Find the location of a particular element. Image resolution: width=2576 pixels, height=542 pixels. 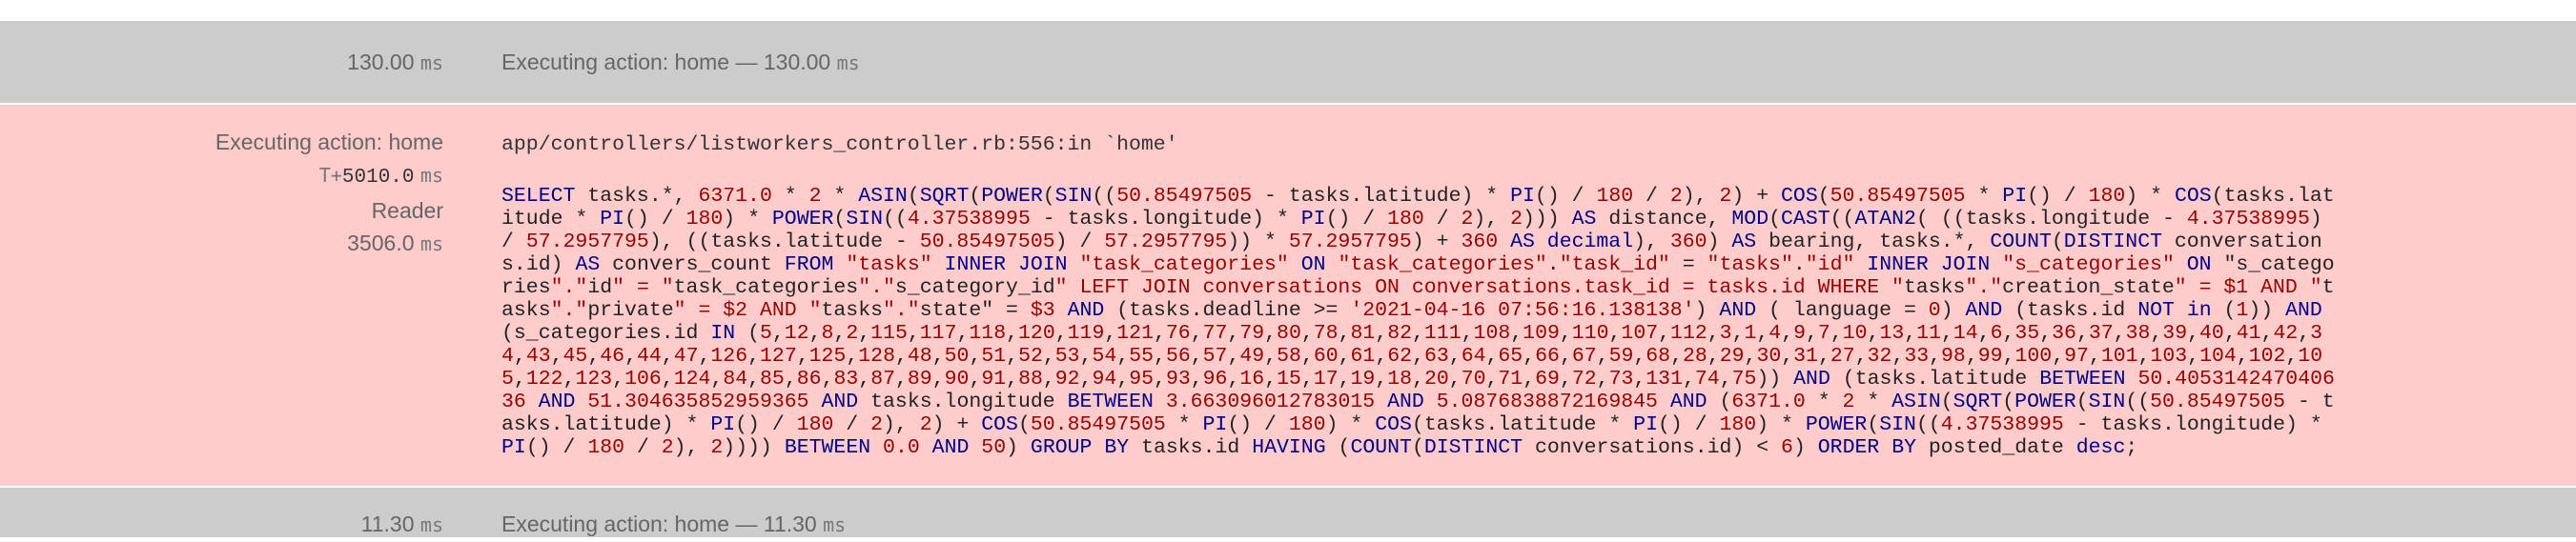

query-offset-prefix: T+ is located at coordinates (330, 175).